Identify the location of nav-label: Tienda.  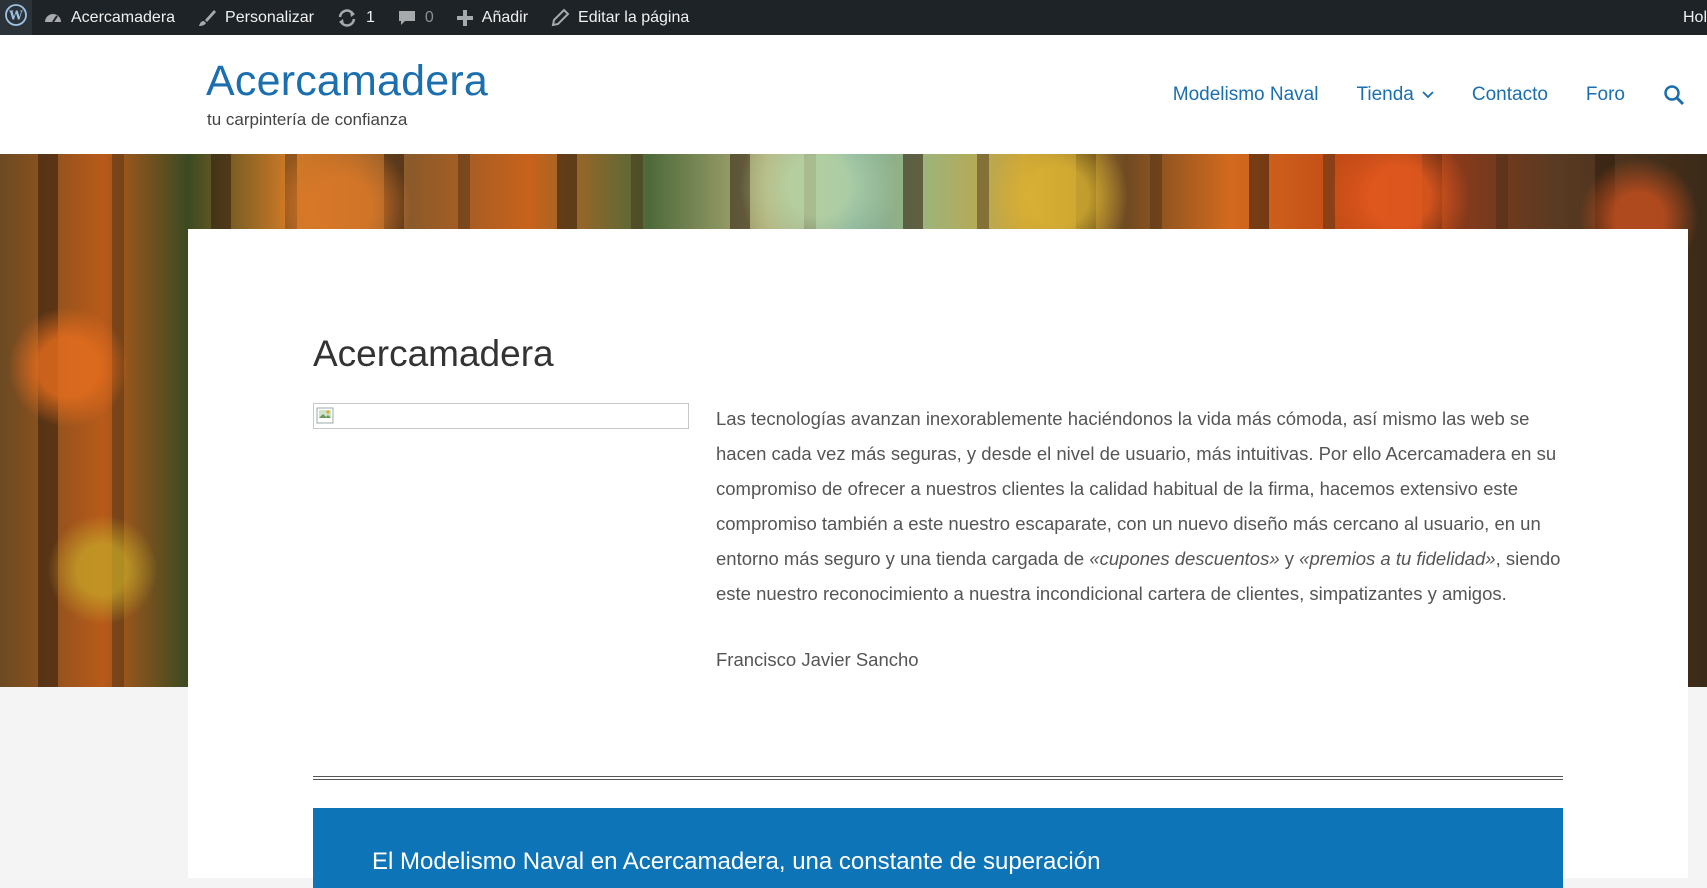
(1385, 94).